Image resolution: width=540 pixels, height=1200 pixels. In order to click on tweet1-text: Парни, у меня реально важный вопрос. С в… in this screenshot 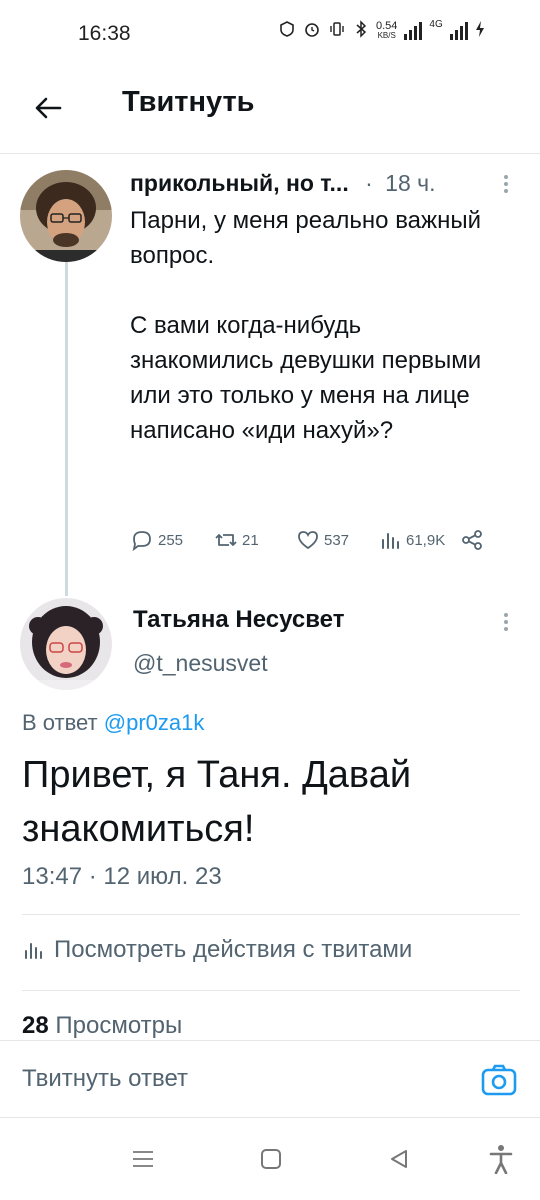, I will do `click(320, 325)`.